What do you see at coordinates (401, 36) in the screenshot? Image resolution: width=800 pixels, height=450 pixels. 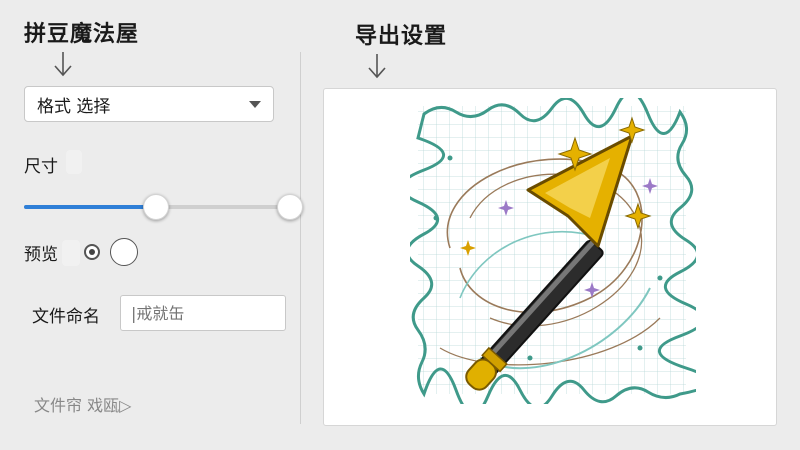 I see `export-settings-title: 导出设置` at bounding box center [401, 36].